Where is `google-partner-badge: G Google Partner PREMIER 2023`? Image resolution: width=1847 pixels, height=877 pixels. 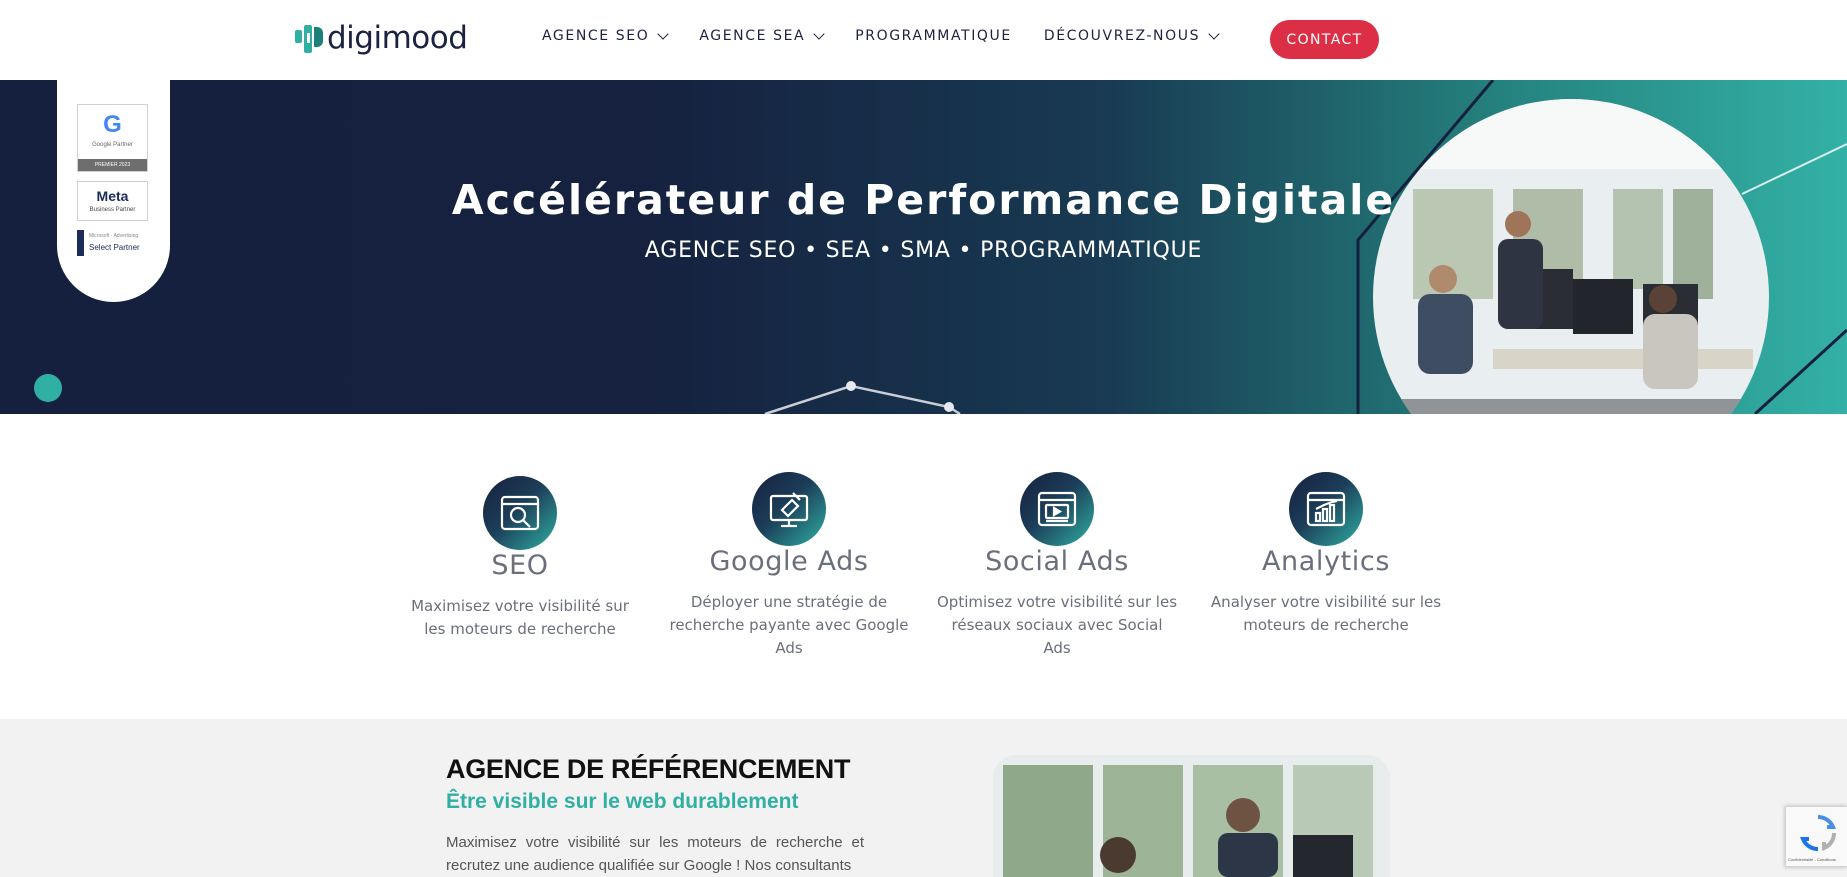
google-partner-badge: G Google Partner PREMIER 2023 is located at coordinates (112, 138).